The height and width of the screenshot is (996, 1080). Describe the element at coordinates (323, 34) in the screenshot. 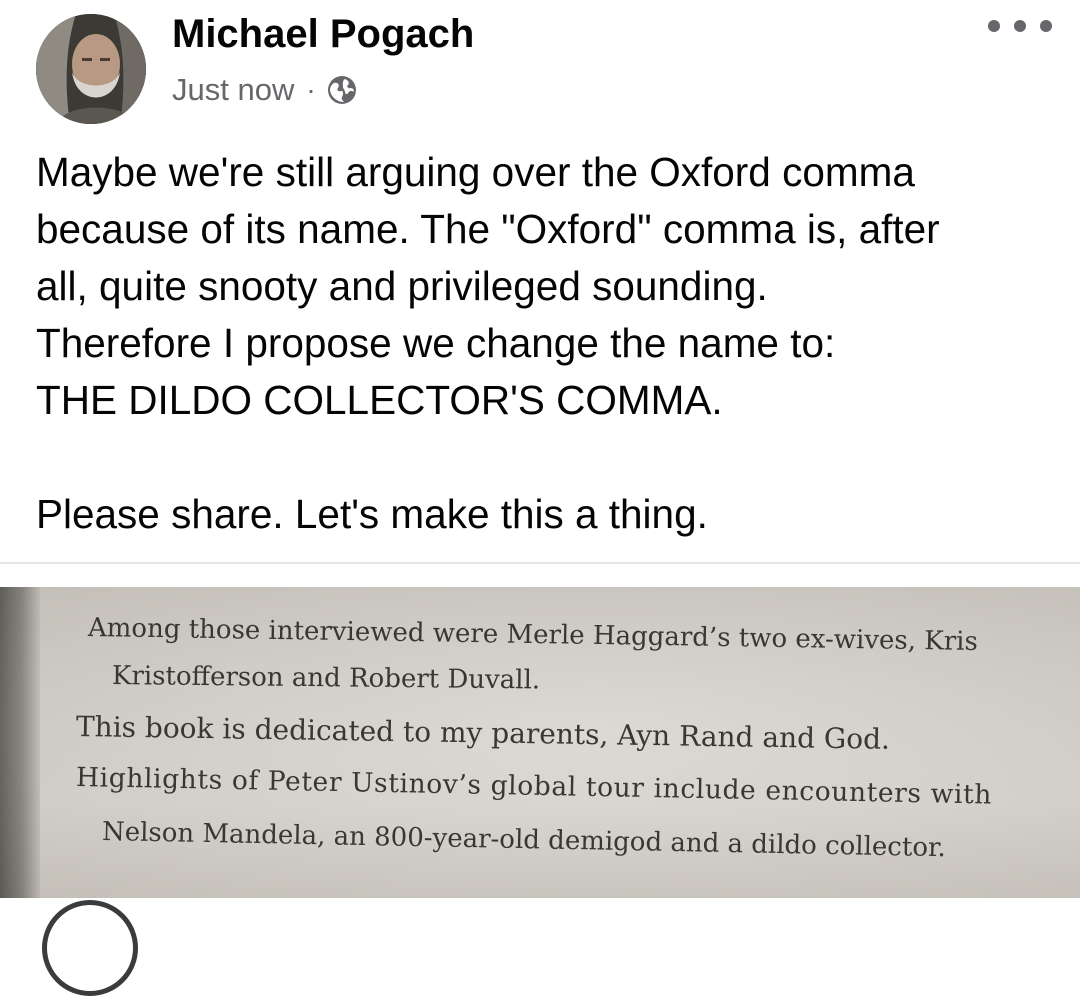

I see `author-name: Michael Pogach` at that location.